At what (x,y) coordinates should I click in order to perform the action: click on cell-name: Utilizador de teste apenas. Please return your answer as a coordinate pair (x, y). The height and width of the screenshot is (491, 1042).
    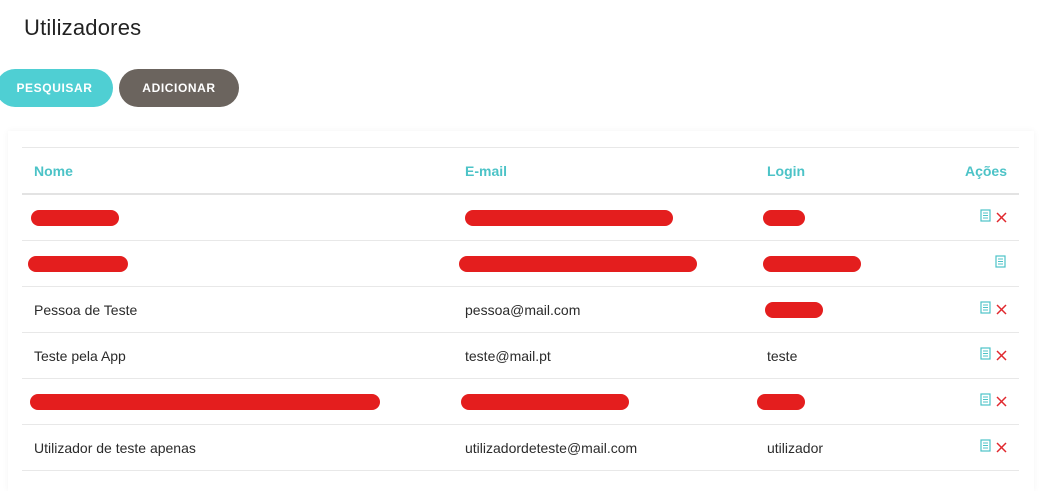
    Looking at the image, I should click on (237, 447).